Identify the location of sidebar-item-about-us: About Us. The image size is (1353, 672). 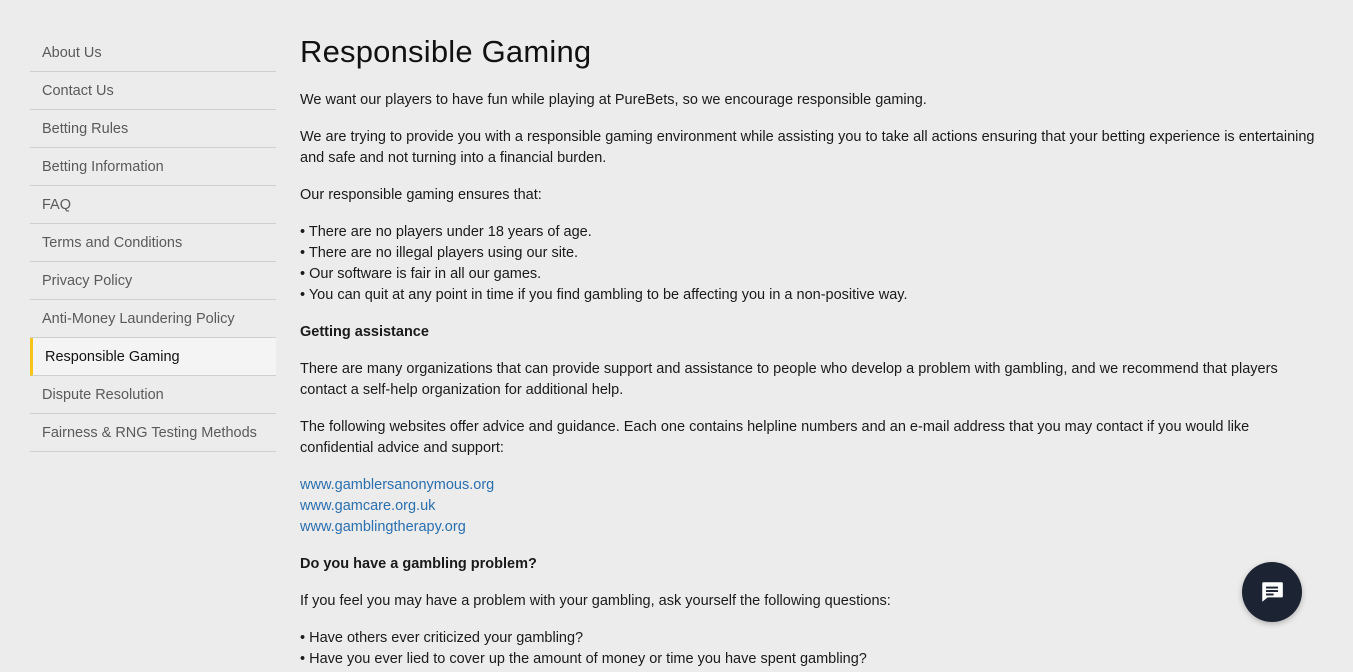
(153, 53).